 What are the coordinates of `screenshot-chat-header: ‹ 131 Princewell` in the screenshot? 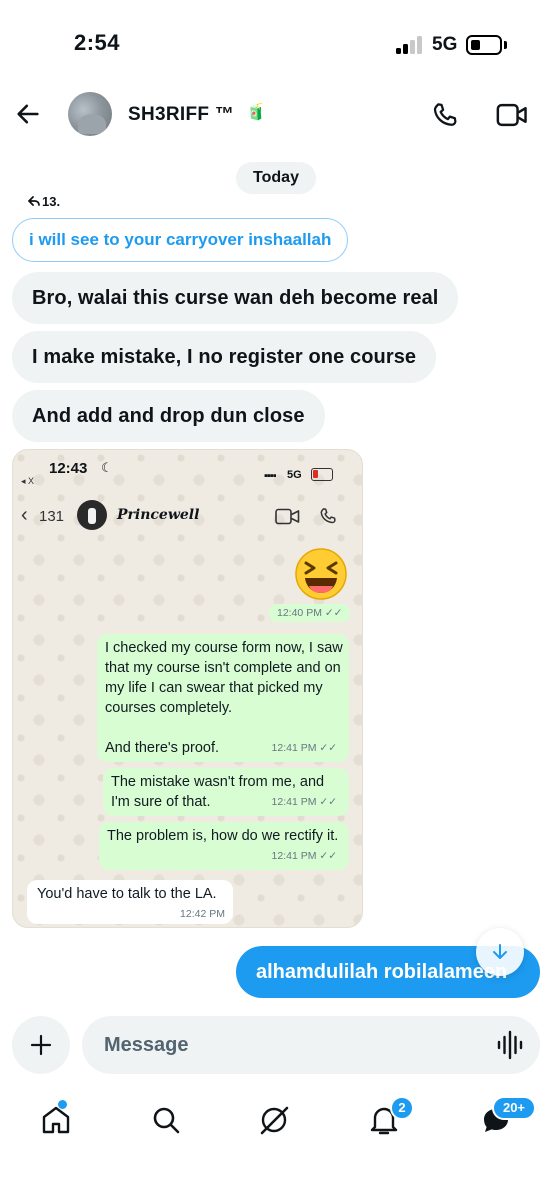 It's located at (187, 516).